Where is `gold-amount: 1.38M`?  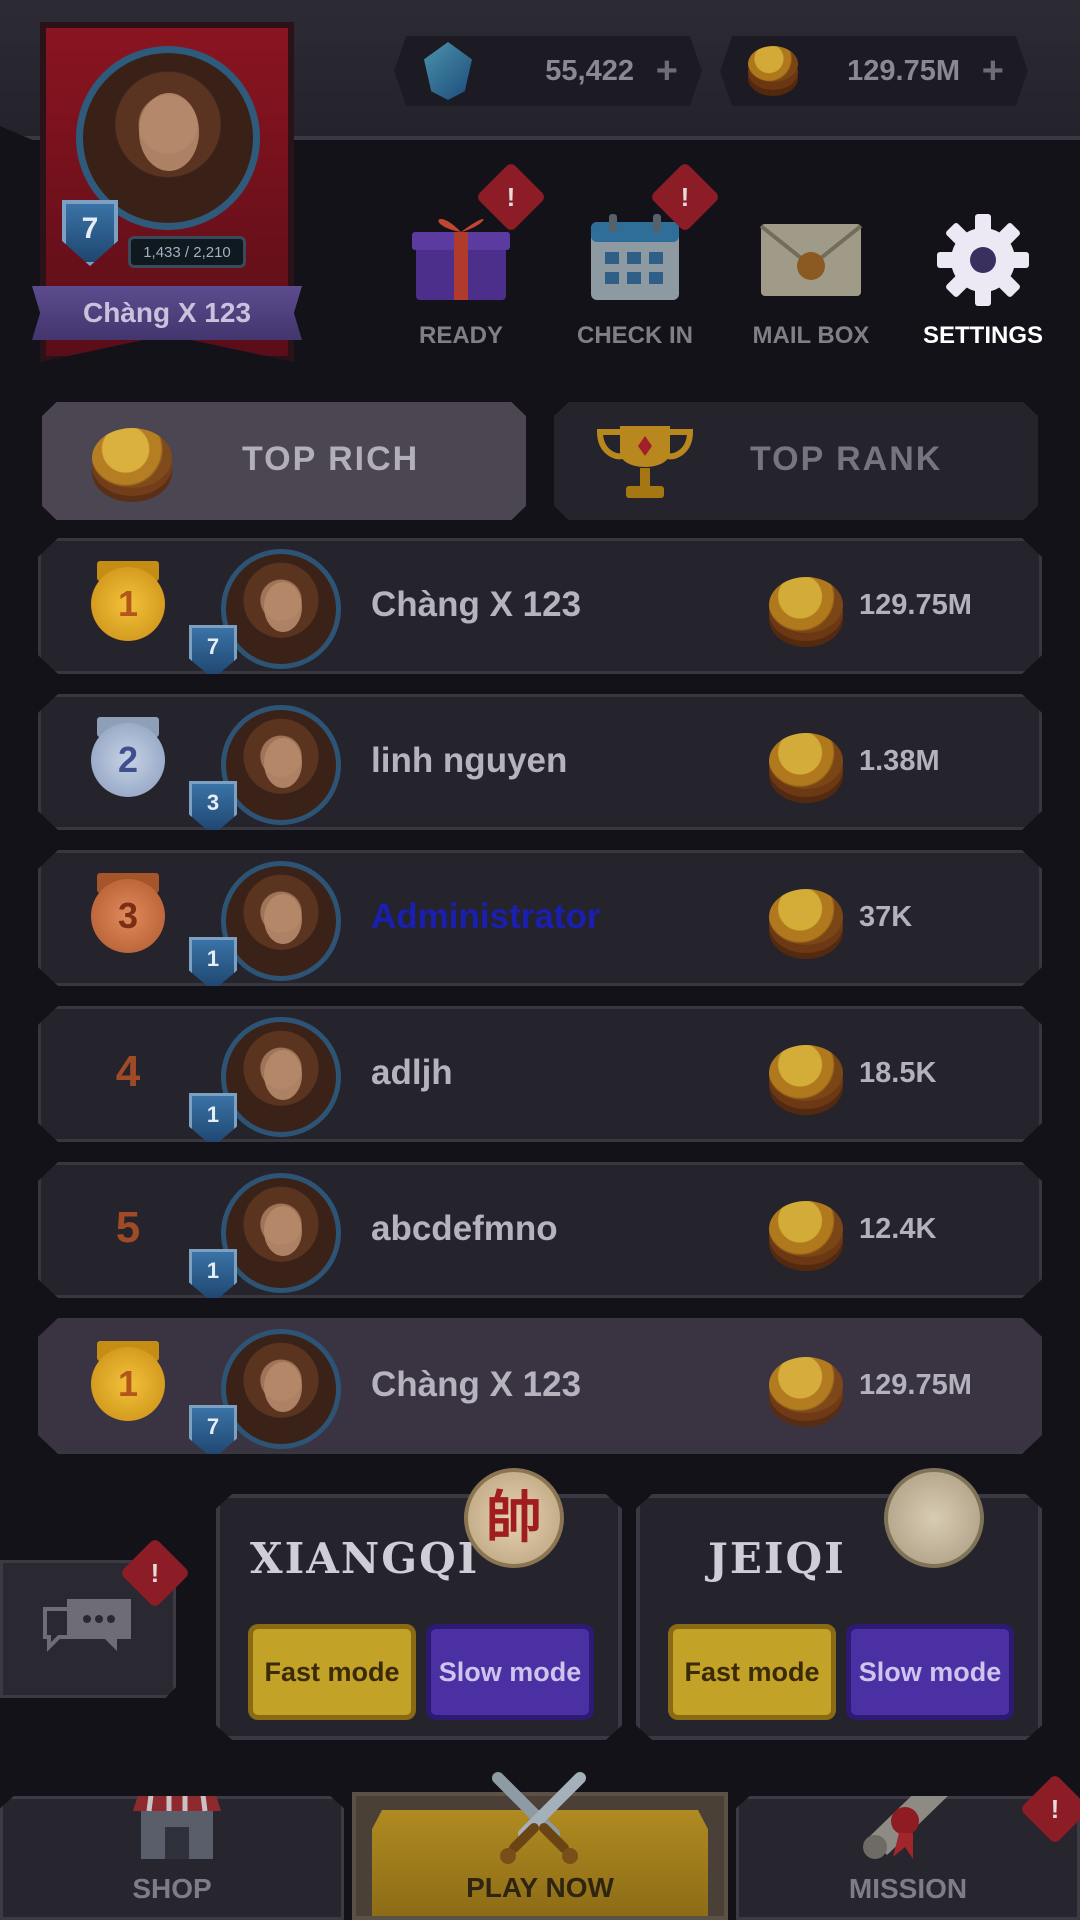
gold-amount: 1.38M is located at coordinates (899, 761).